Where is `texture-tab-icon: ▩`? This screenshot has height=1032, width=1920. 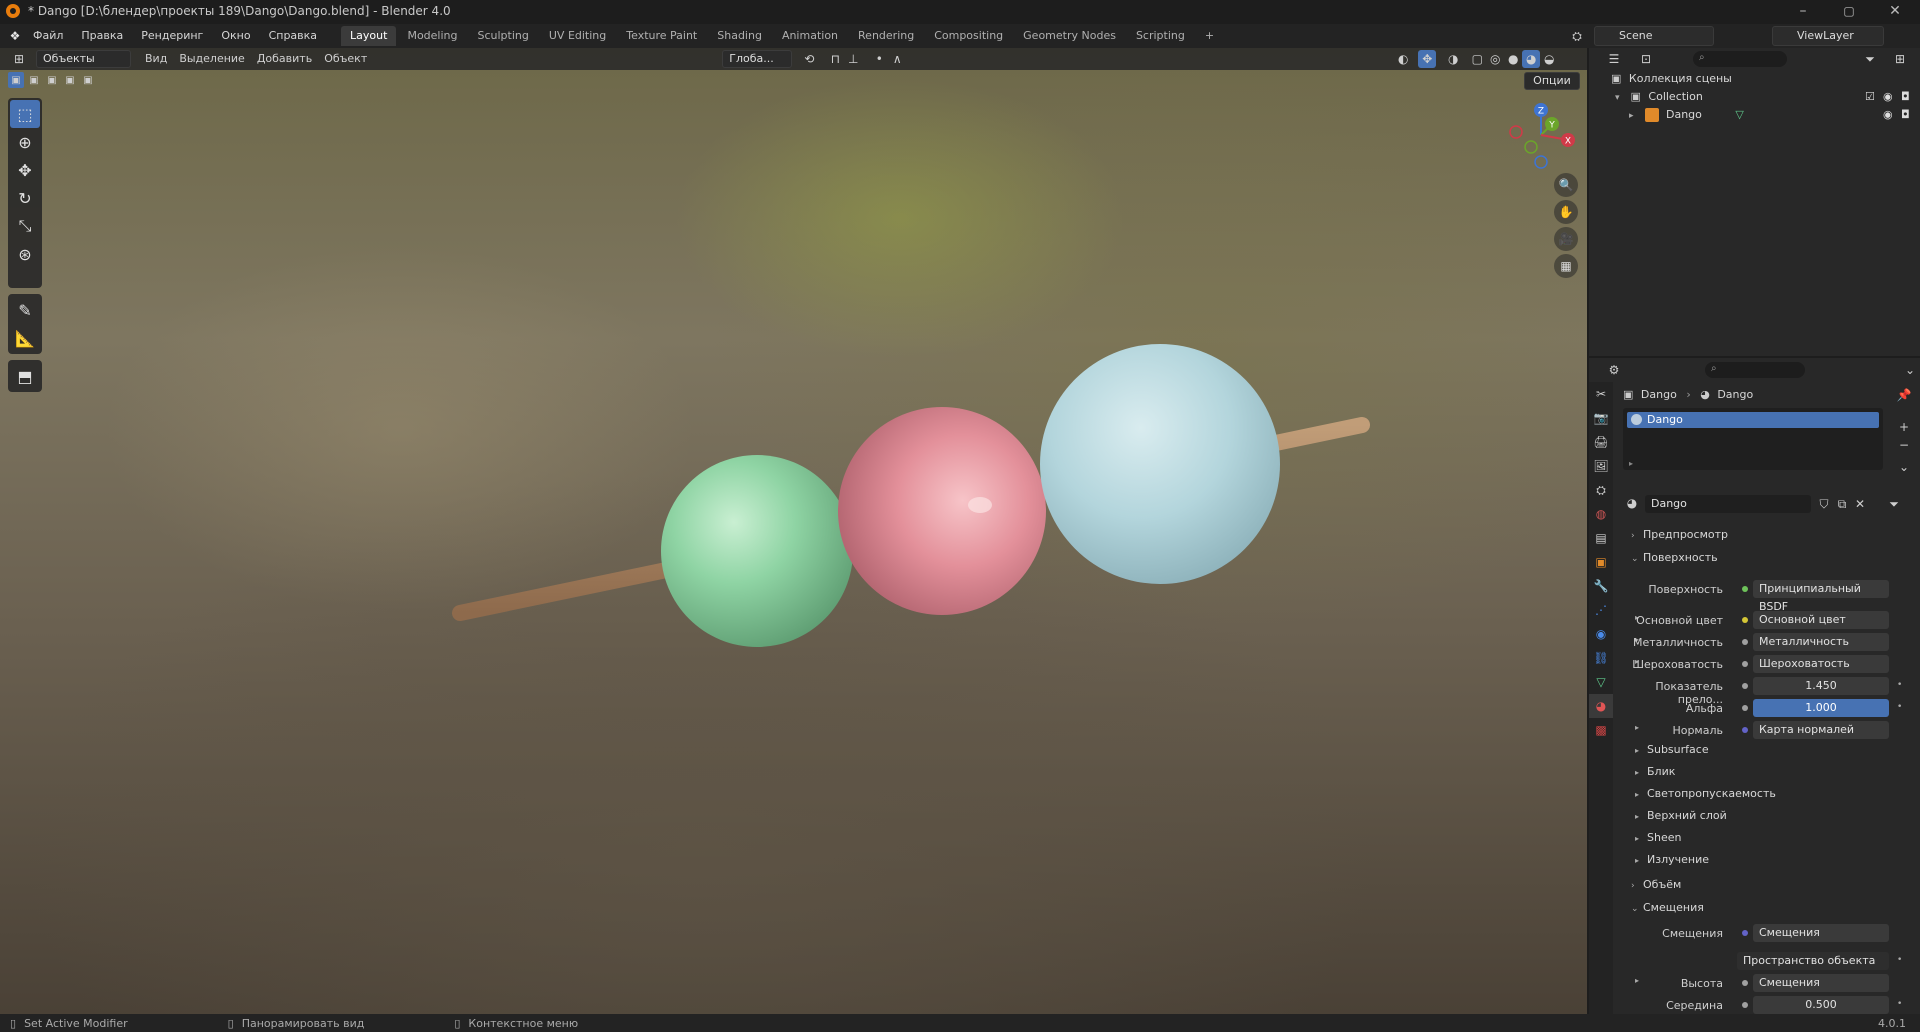
texture-tab-icon: ▩ is located at coordinates (1601, 730).